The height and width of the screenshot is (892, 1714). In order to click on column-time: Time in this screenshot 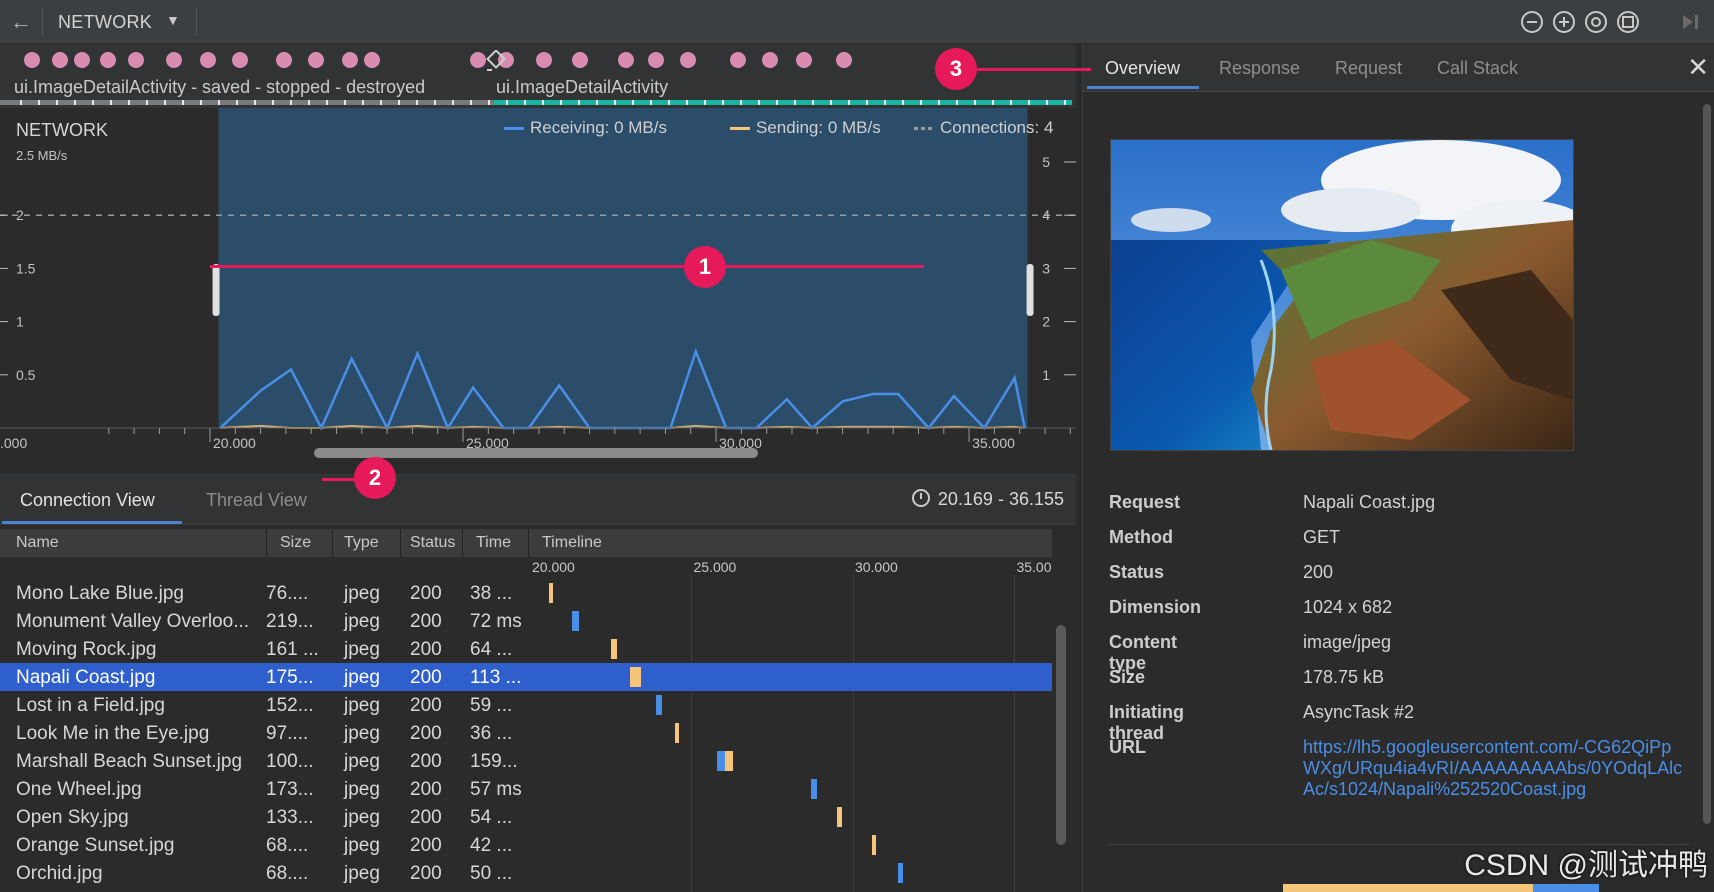, I will do `click(493, 543)`.